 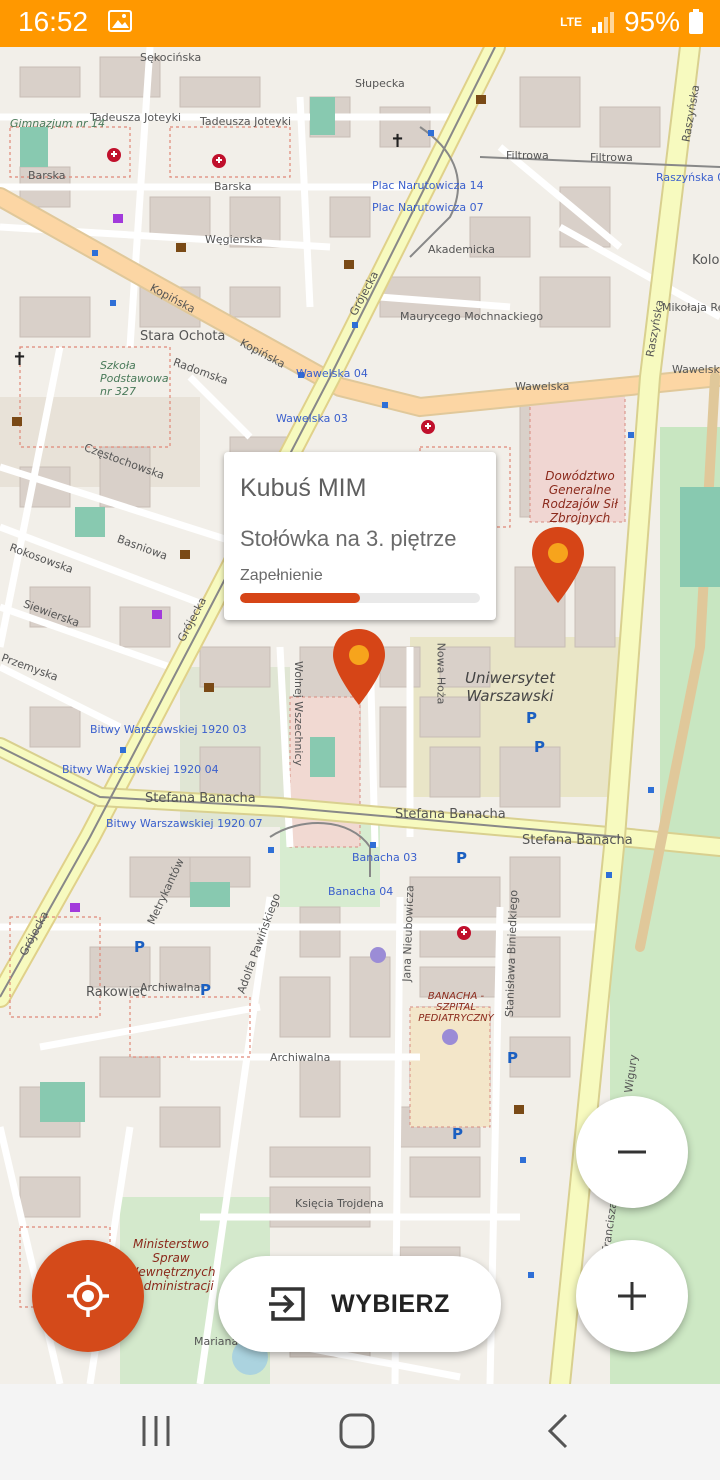 I want to click on status-bar: 16:52 LTE 95%, so click(x=360, y=23).